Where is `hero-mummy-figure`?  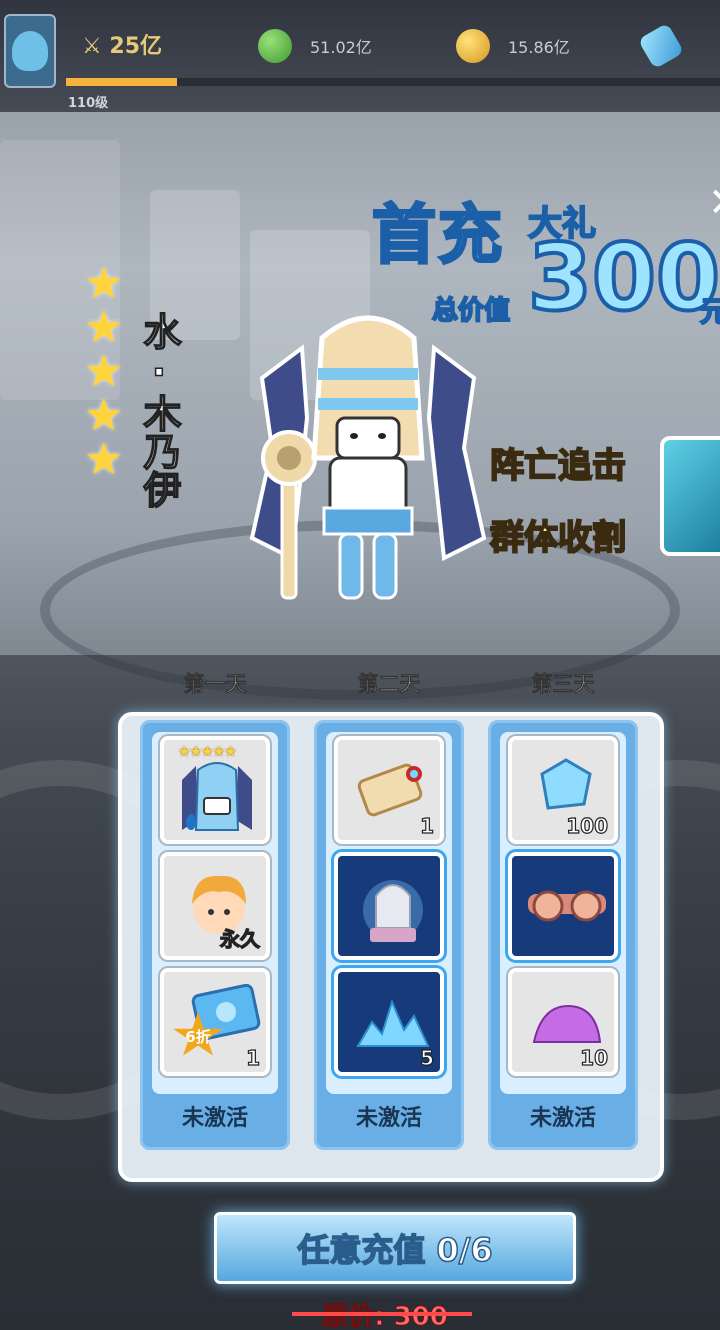 hero-mummy-figure is located at coordinates (368, 457).